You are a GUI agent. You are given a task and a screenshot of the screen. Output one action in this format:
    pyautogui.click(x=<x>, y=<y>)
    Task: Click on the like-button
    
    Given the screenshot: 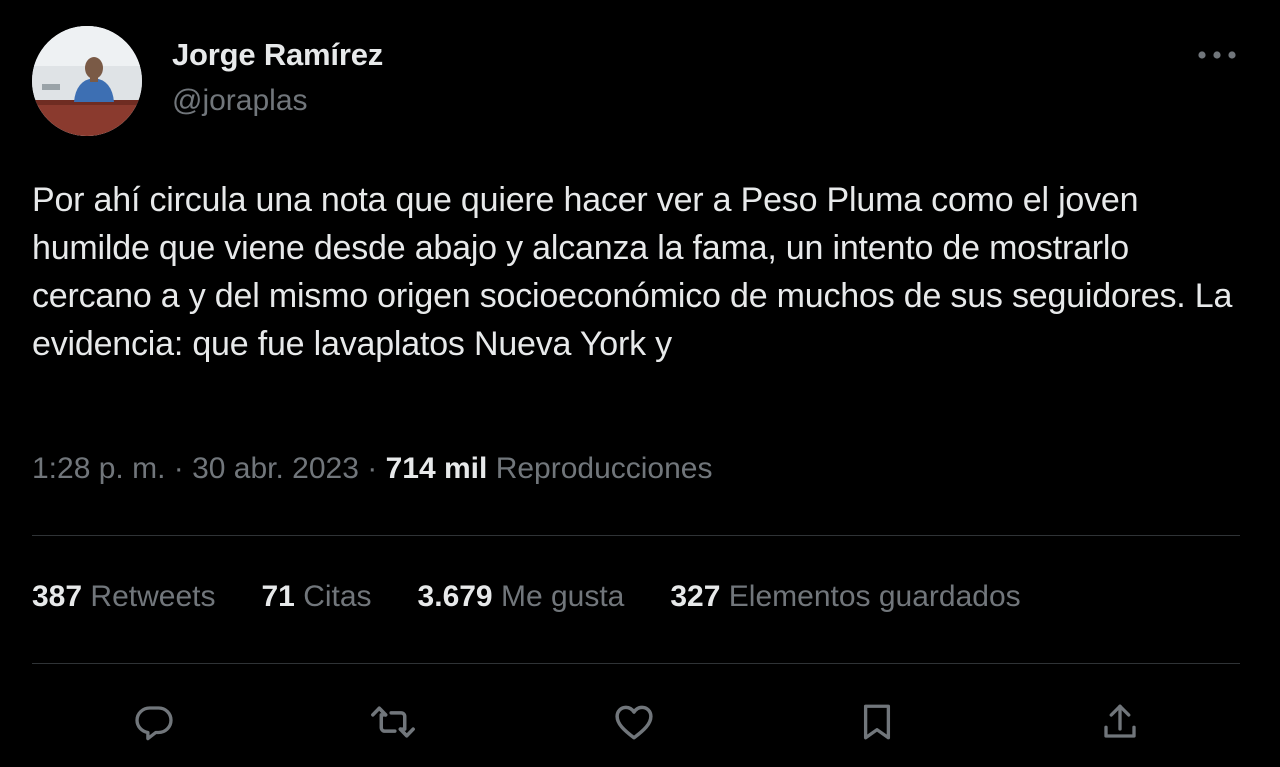 What is the action you would take?
    pyautogui.click(x=634, y=722)
    